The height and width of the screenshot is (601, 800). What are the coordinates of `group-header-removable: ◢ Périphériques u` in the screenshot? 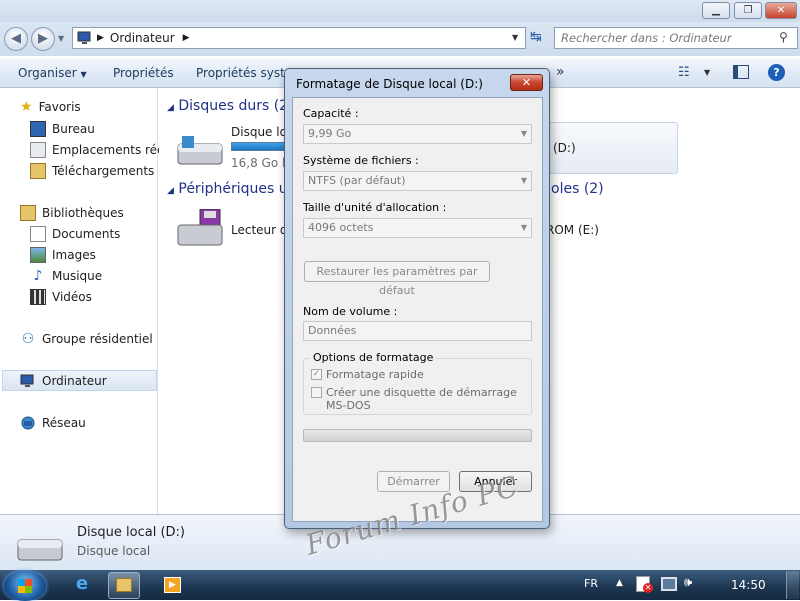 It's located at (227, 189).